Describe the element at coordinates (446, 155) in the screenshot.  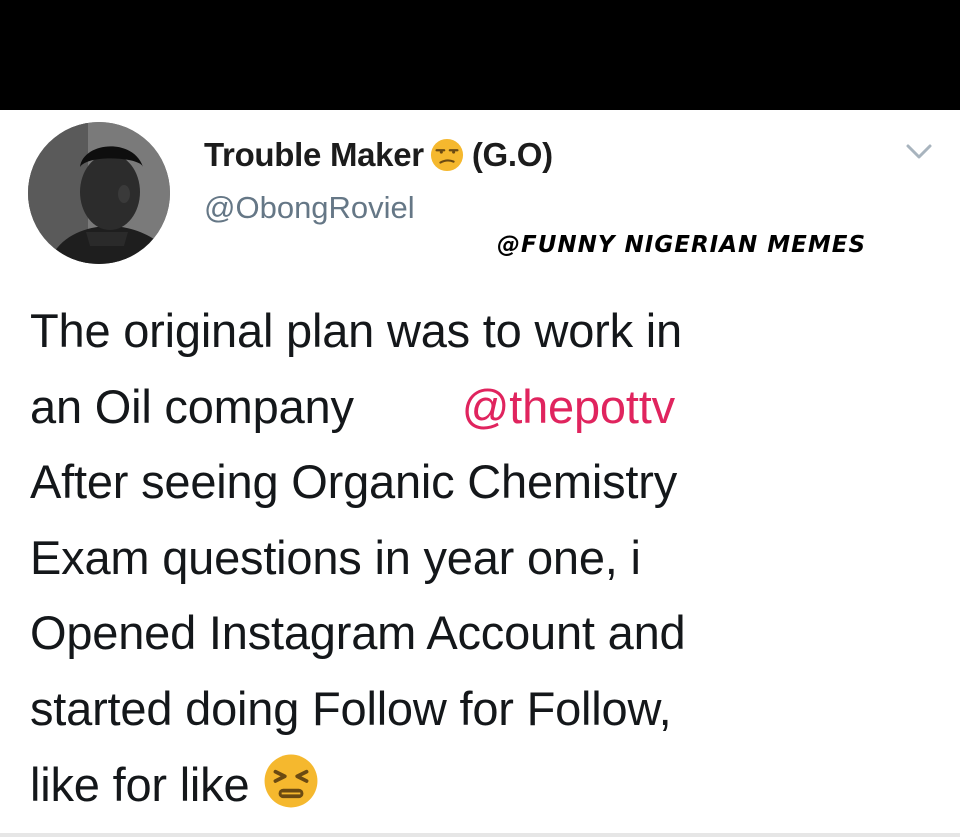
I see `unamused-face-icon` at that location.